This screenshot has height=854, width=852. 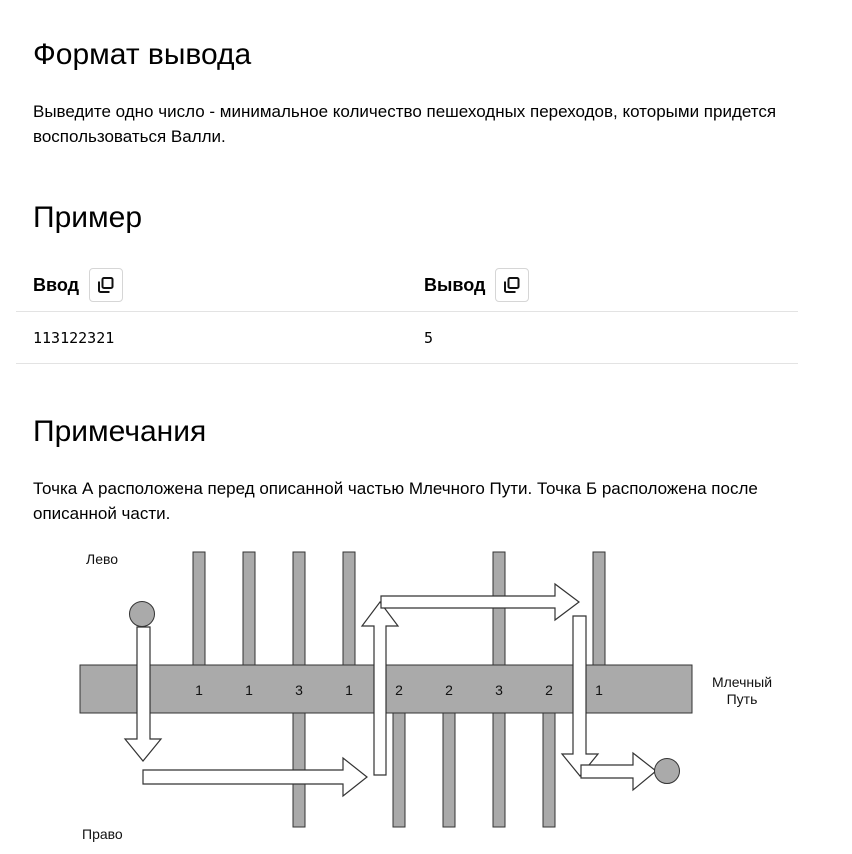 I want to click on label-road-line2: Путь, so click(x=742, y=699).